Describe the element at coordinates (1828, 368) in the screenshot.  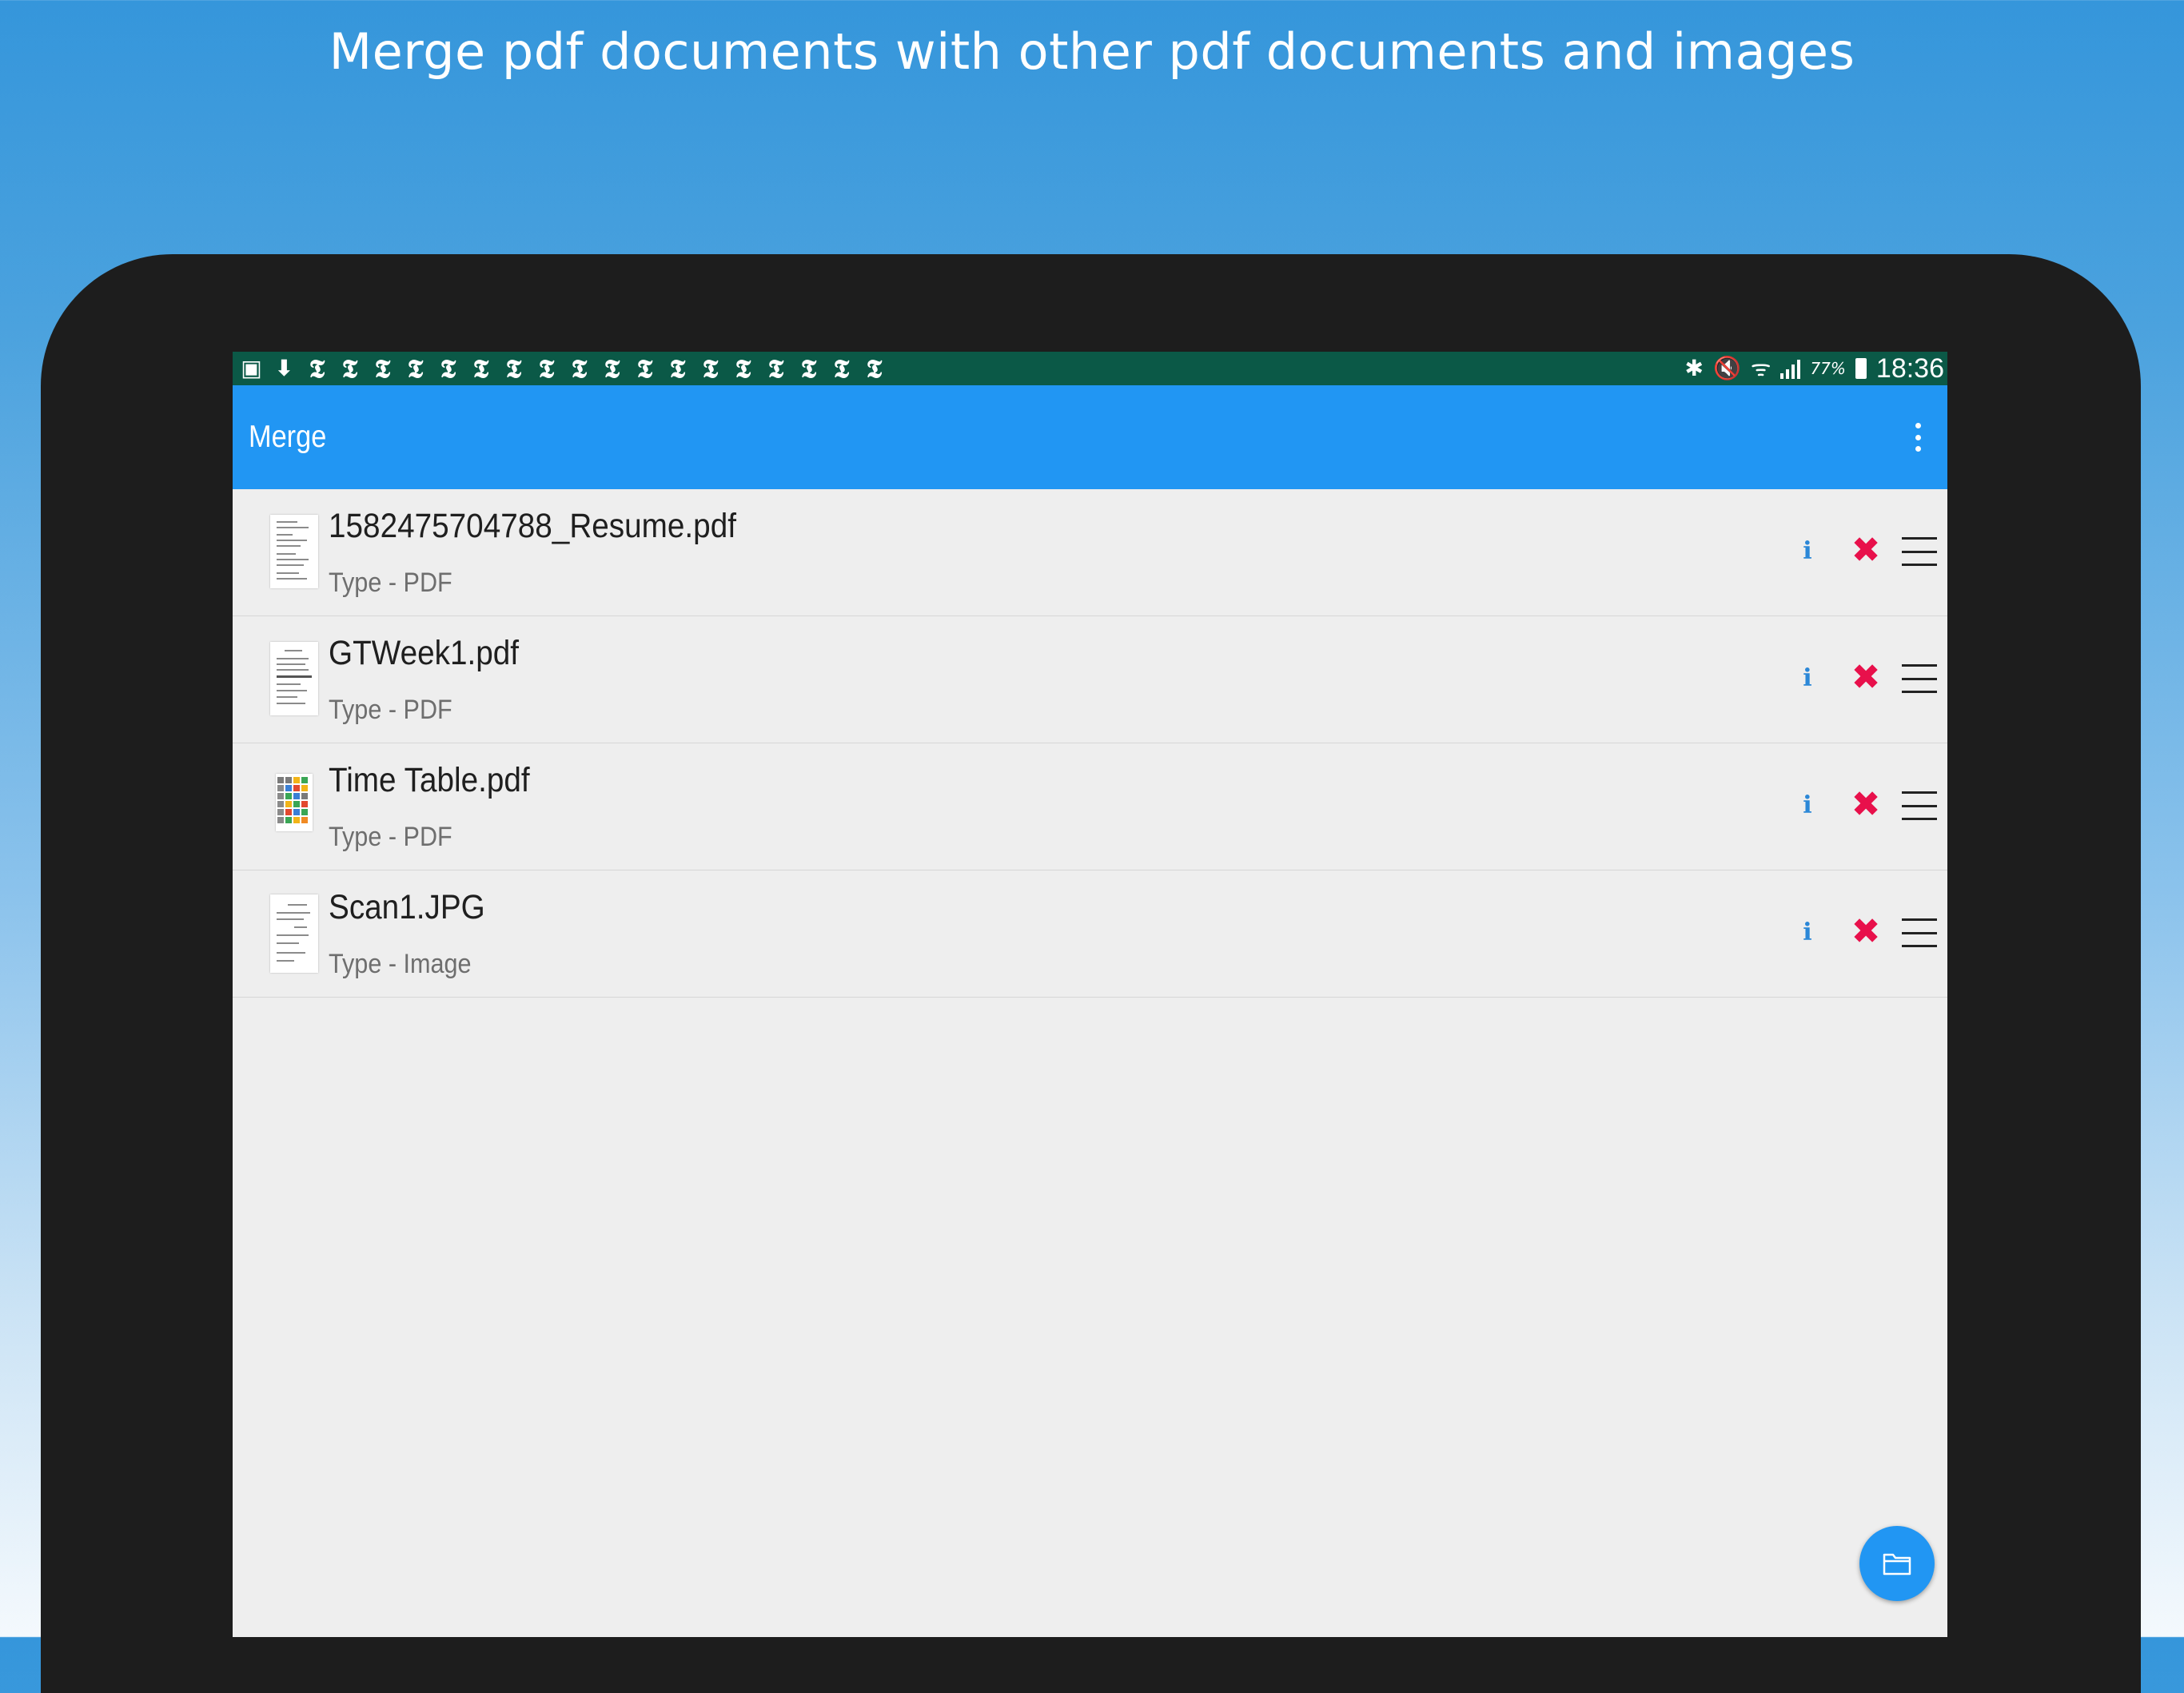
I see `battery-percent: 77%` at that location.